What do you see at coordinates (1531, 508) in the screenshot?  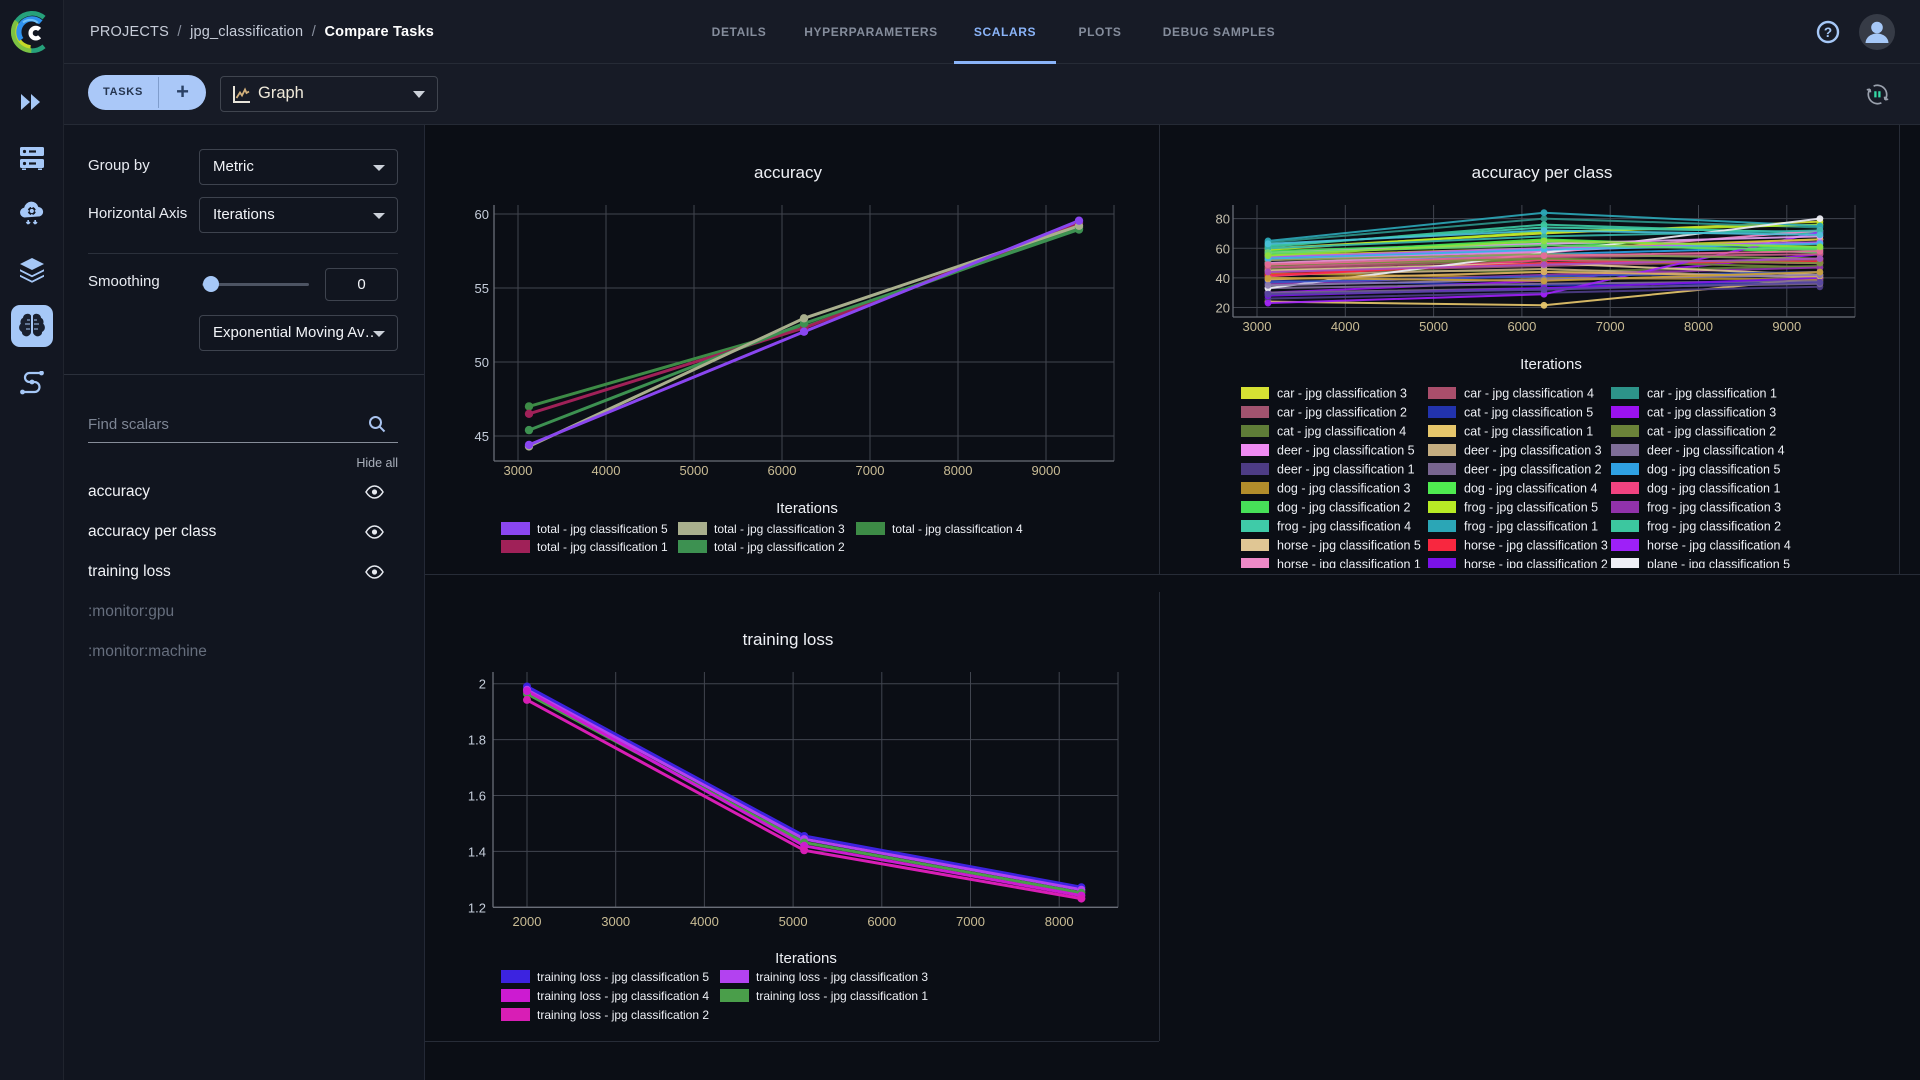 I see `svg-text: frog - jpg classification 5` at bounding box center [1531, 508].